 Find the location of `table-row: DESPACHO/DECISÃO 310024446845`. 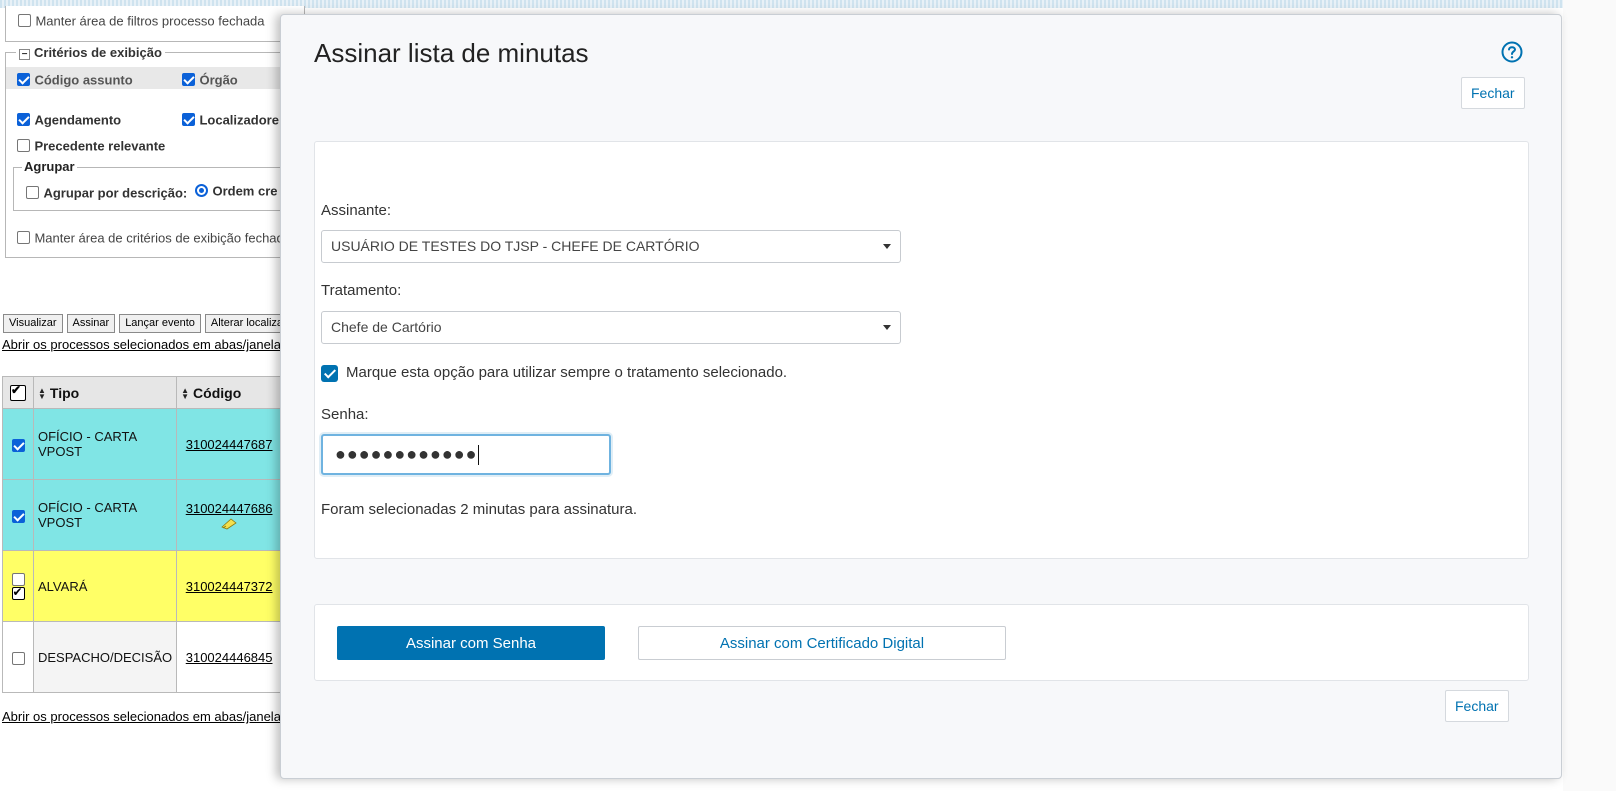

table-row: DESPACHO/DECISÃO 310024446845 is located at coordinates (142, 657).